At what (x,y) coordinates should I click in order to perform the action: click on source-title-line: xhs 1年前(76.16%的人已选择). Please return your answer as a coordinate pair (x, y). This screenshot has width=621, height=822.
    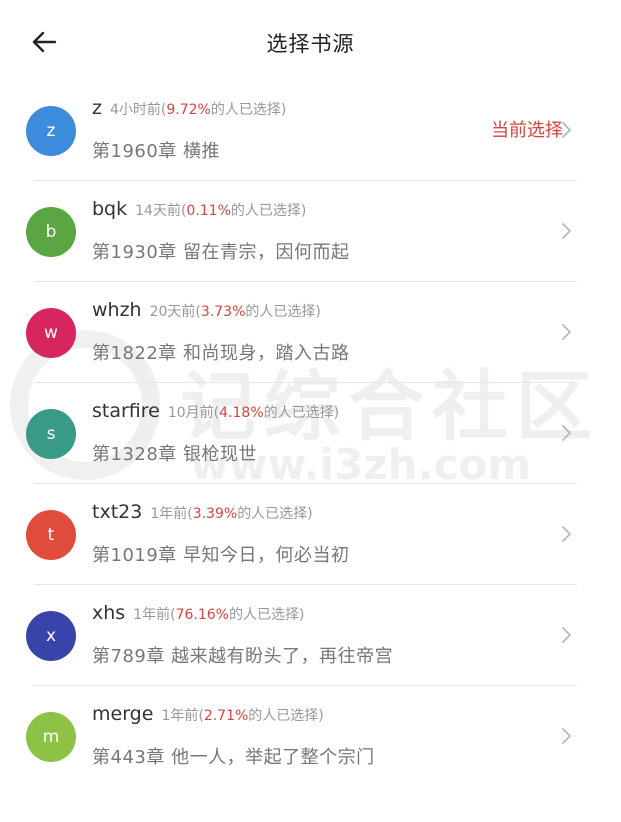
    Looking at the image, I should click on (198, 613).